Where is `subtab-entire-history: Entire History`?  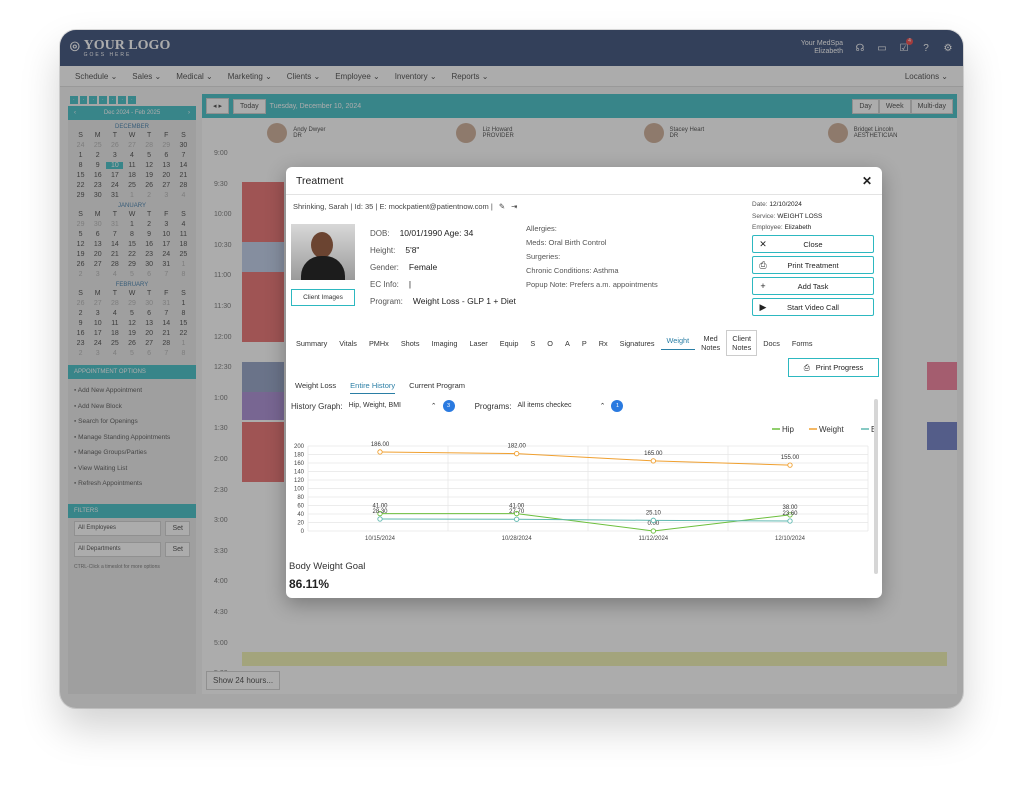 subtab-entire-history: Entire History is located at coordinates (373, 387).